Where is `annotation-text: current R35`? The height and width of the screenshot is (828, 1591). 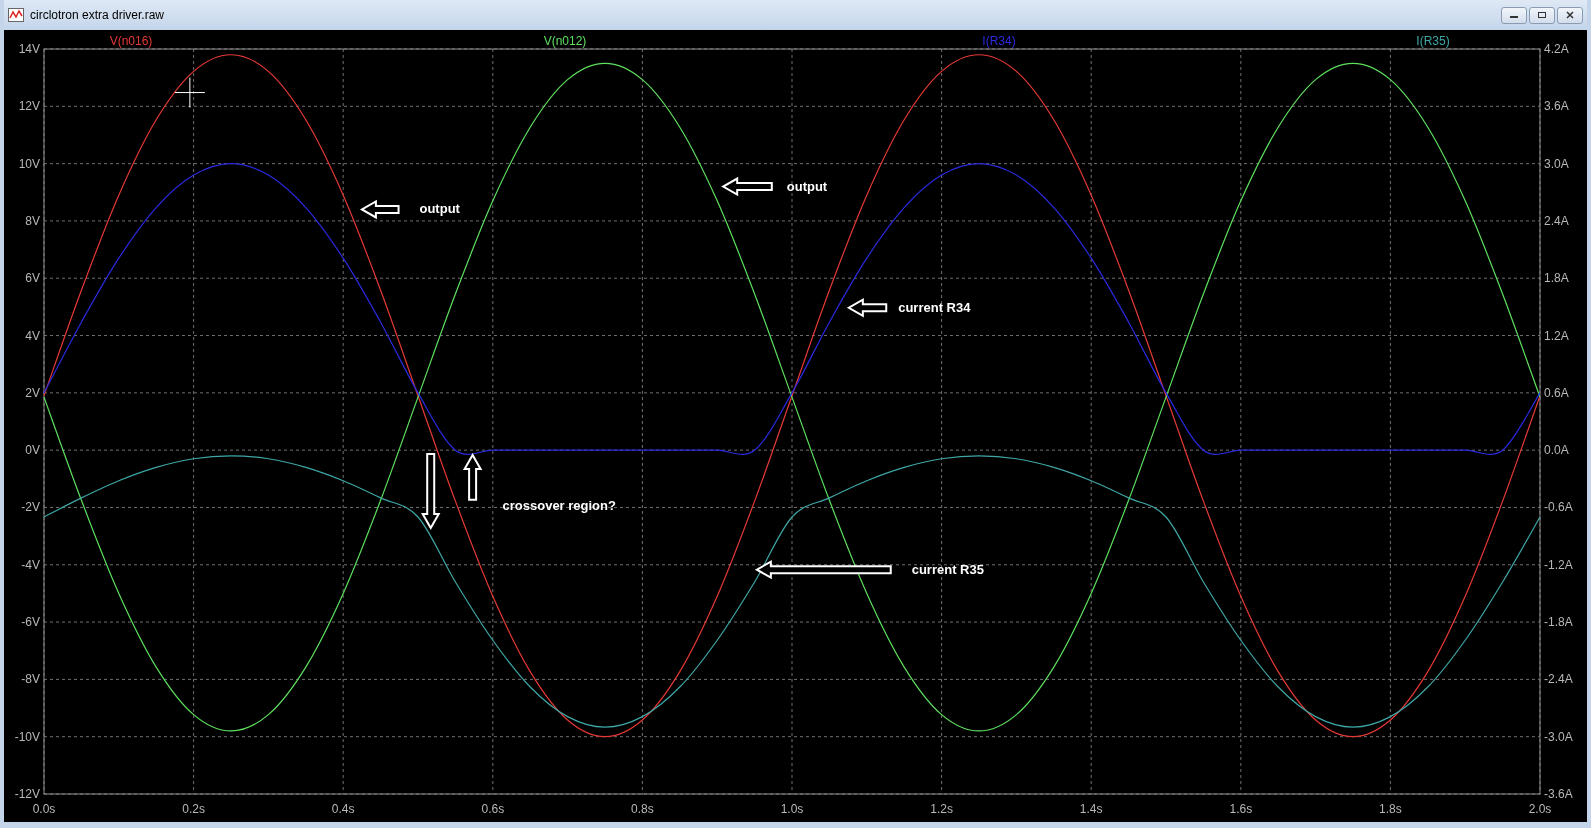
annotation-text: current R35 is located at coordinates (947, 569).